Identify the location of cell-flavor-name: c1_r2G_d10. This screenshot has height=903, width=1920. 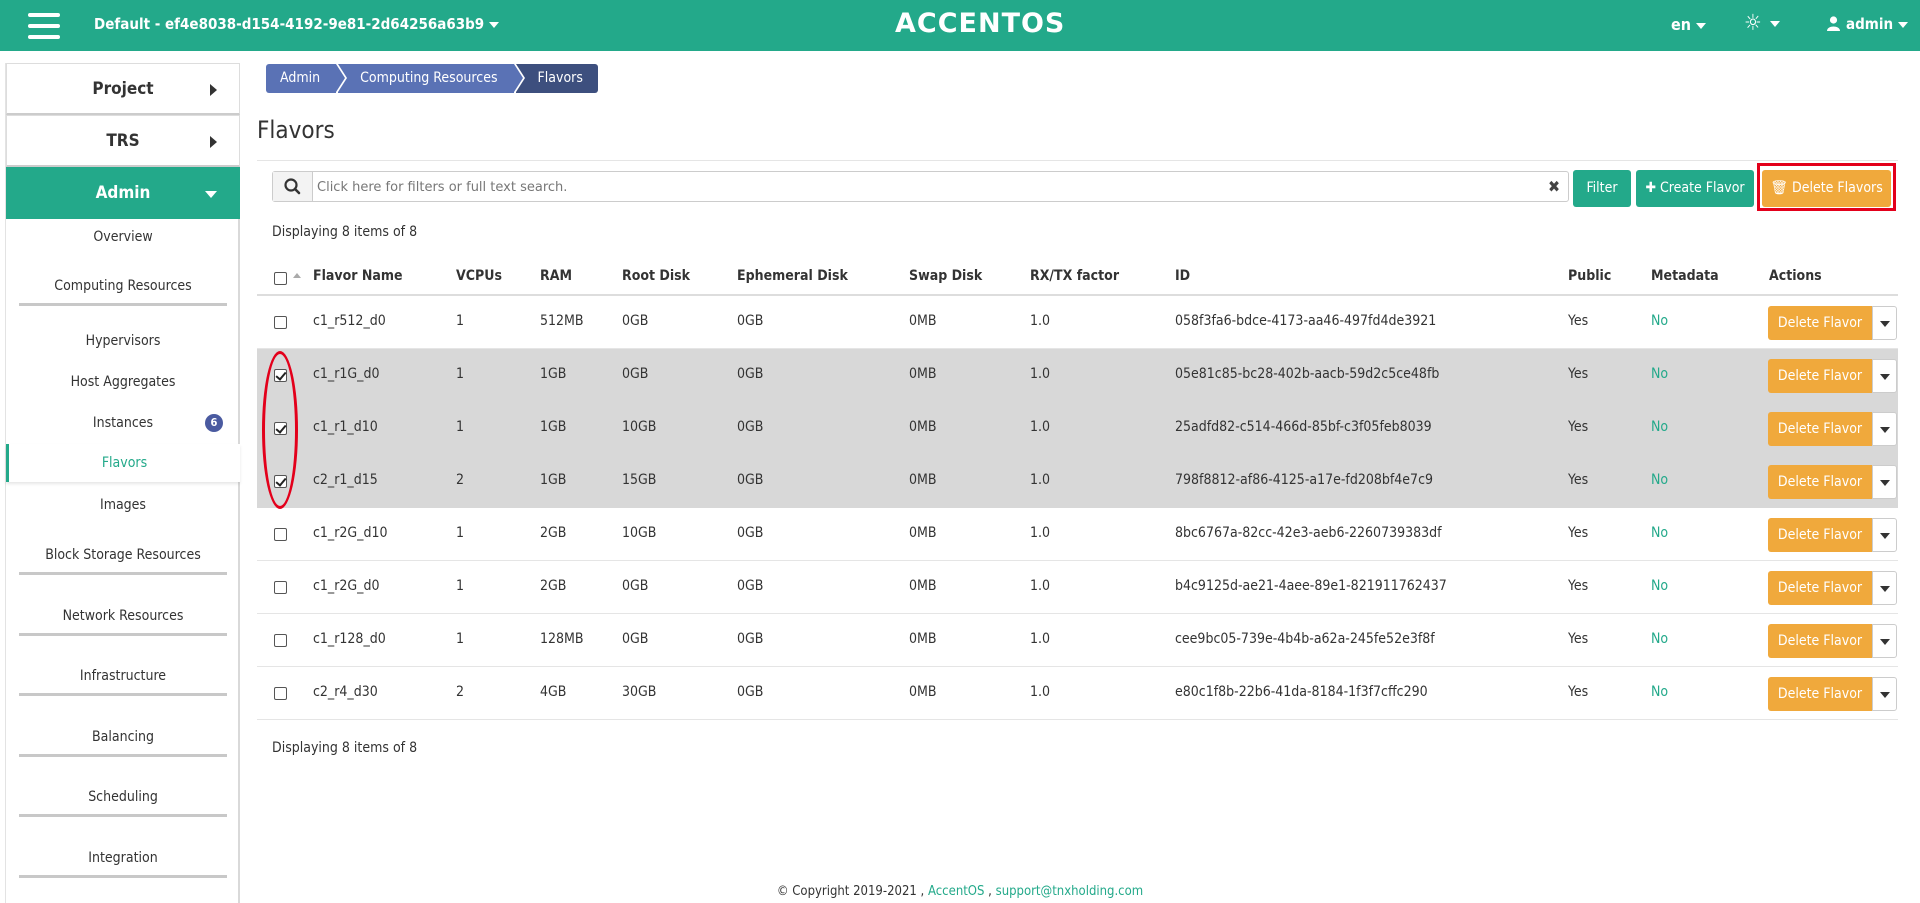
(350, 533).